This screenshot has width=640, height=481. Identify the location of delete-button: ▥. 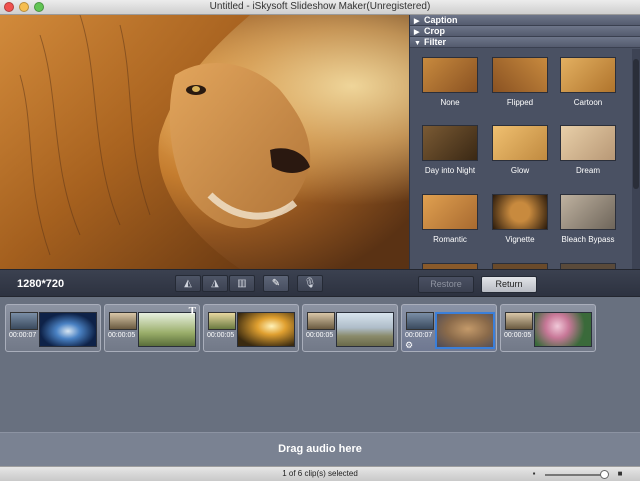
(242, 283).